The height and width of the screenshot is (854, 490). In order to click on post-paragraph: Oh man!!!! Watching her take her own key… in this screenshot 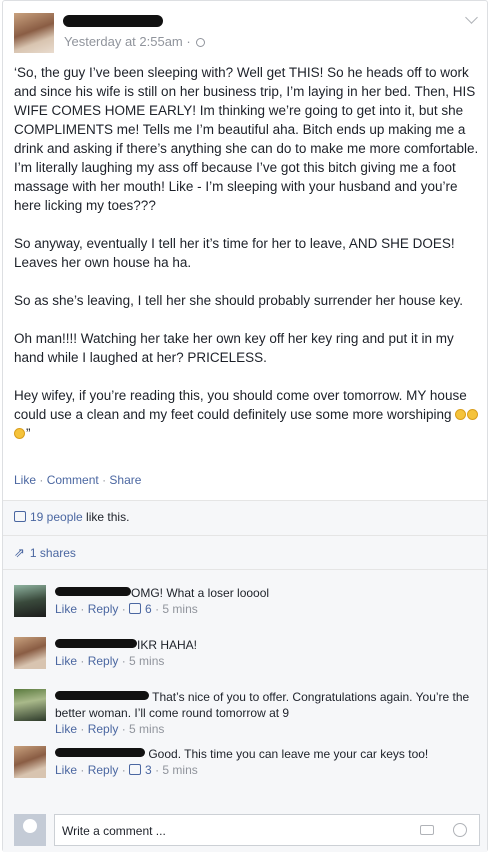, I will do `click(234, 348)`.